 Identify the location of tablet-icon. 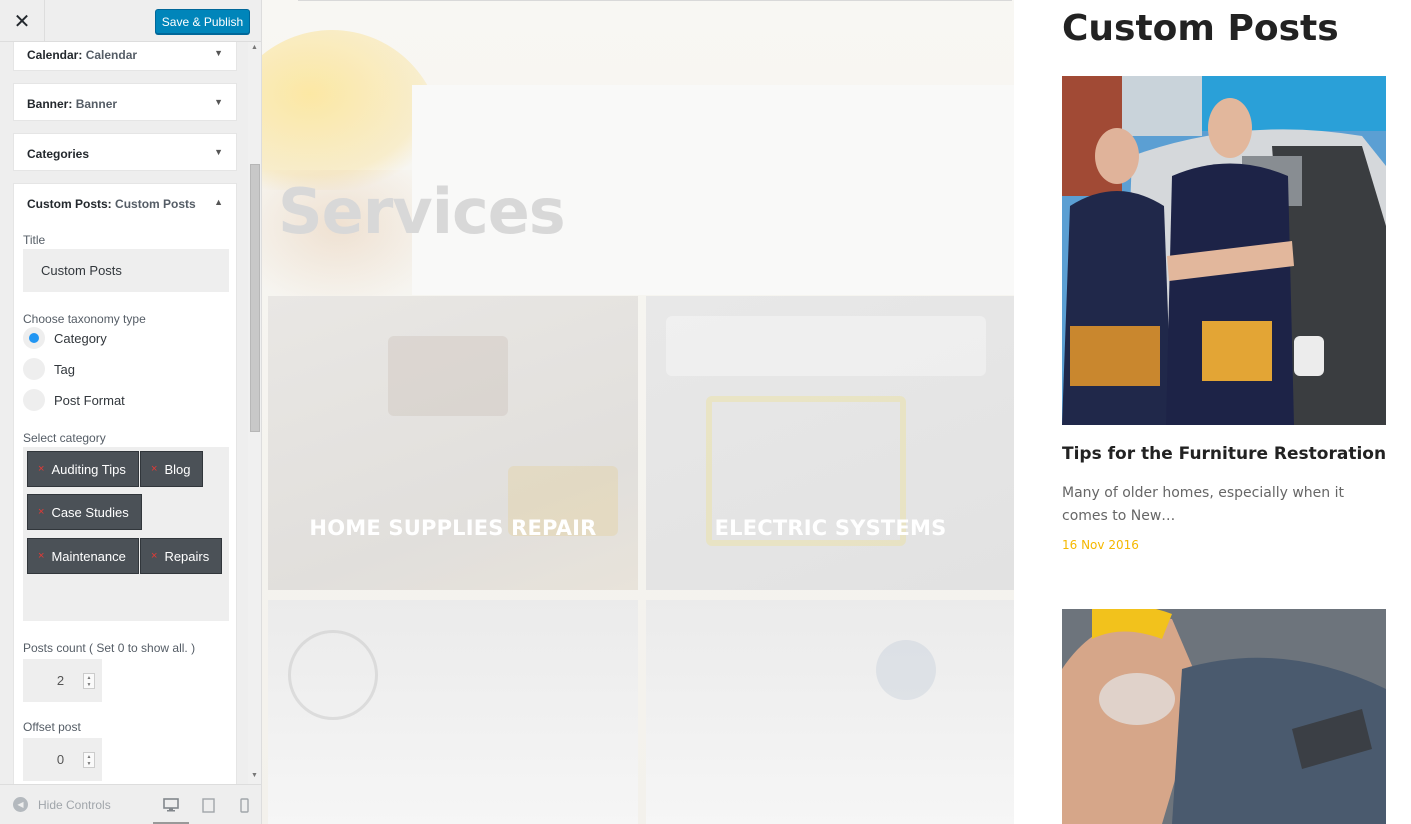
(208, 805).